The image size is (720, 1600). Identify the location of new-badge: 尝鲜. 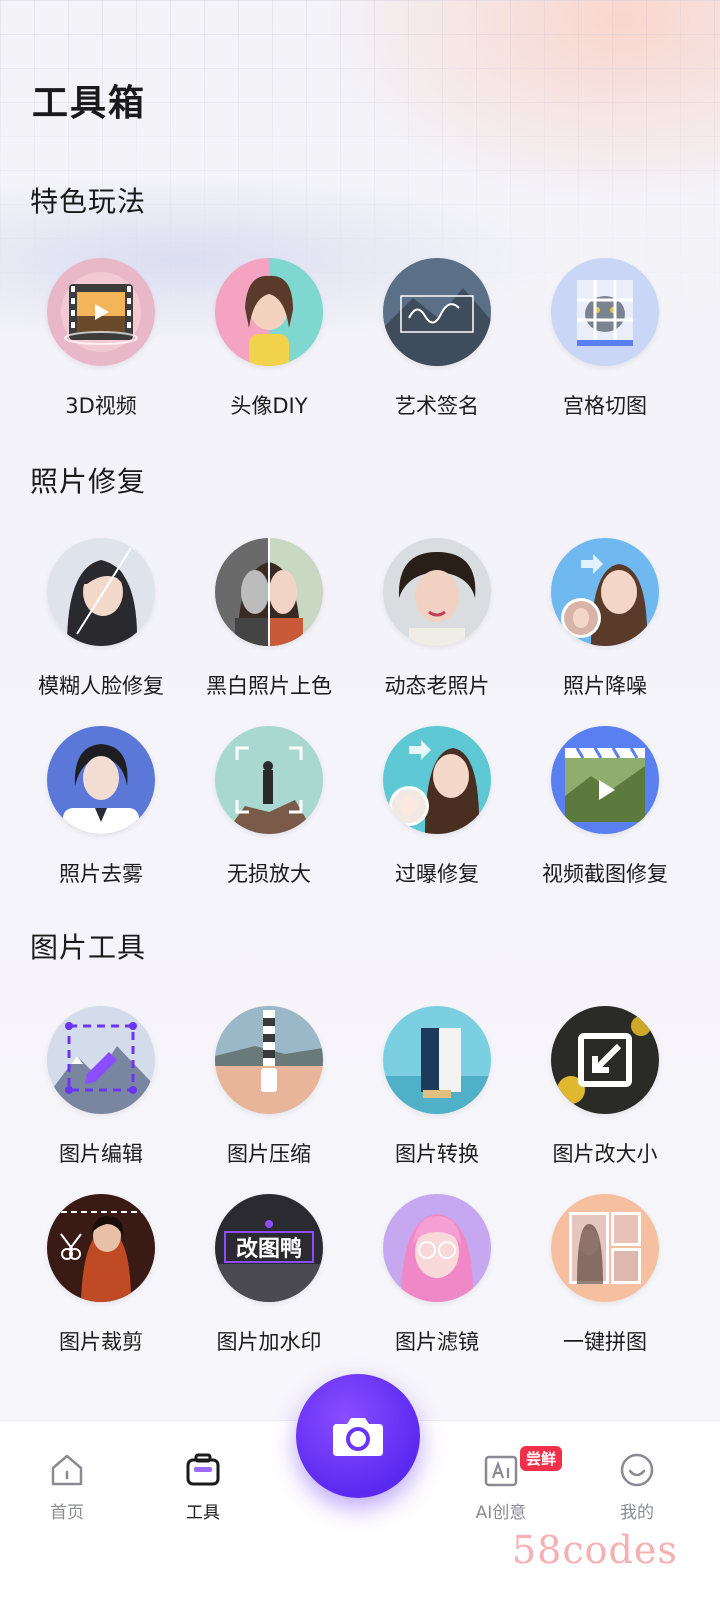
(541, 1458).